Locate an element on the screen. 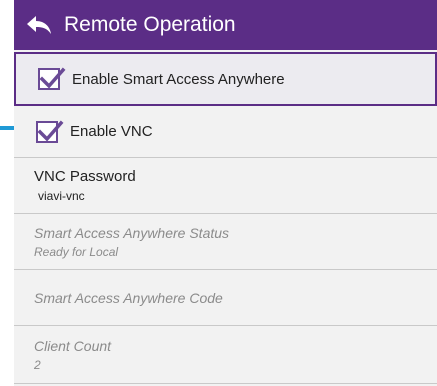 Image resolution: width=437 pixels, height=386 pixels. title-bar: Remote Operation is located at coordinates (225, 25).